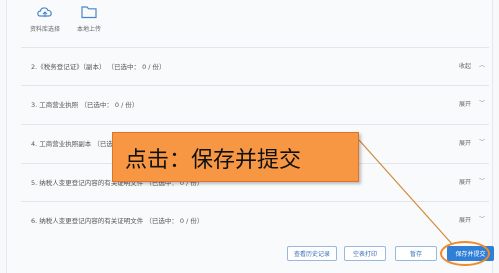 The image size is (499, 273). I want to click on callout-text: 点击：保存并提交, so click(213, 160).